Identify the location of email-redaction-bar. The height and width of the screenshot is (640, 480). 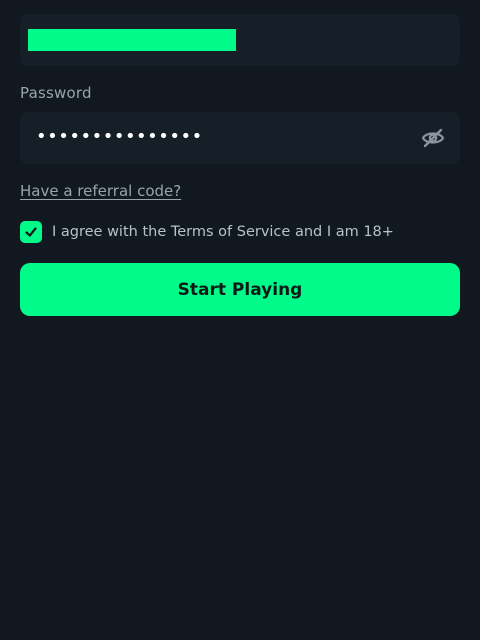
(132, 40).